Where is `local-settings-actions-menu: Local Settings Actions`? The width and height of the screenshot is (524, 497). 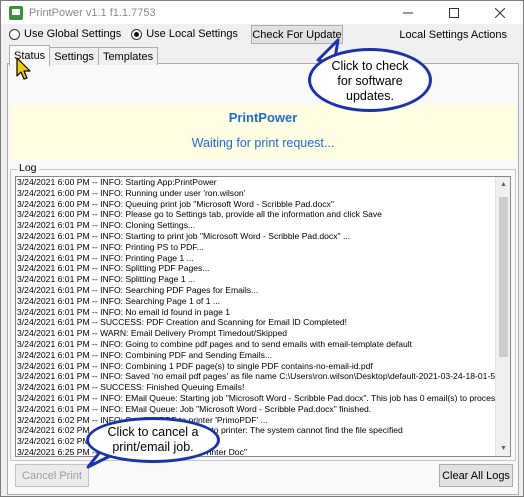
local-settings-actions-menu: Local Settings Actions is located at coordinates (453, 34).